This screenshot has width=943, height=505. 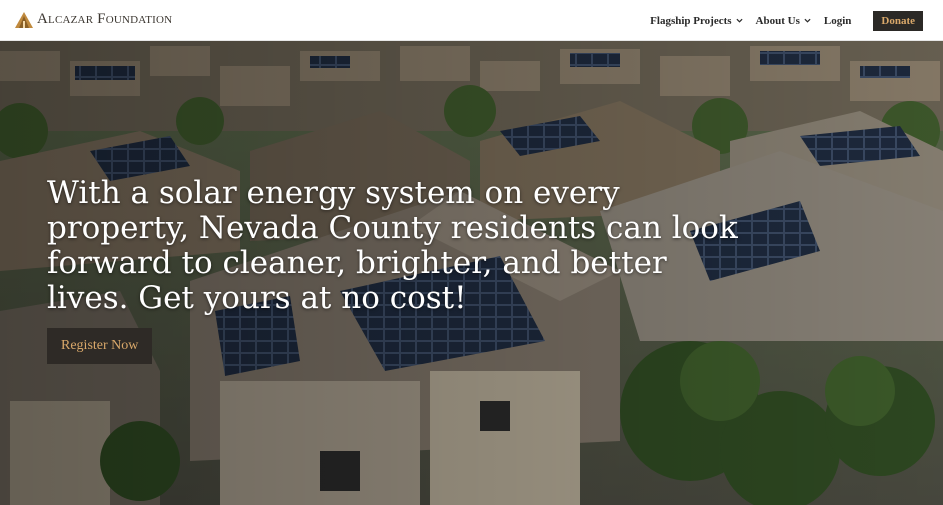 I want to click on logo-text: Alcazar Foundation, so click(x=105, y=19).